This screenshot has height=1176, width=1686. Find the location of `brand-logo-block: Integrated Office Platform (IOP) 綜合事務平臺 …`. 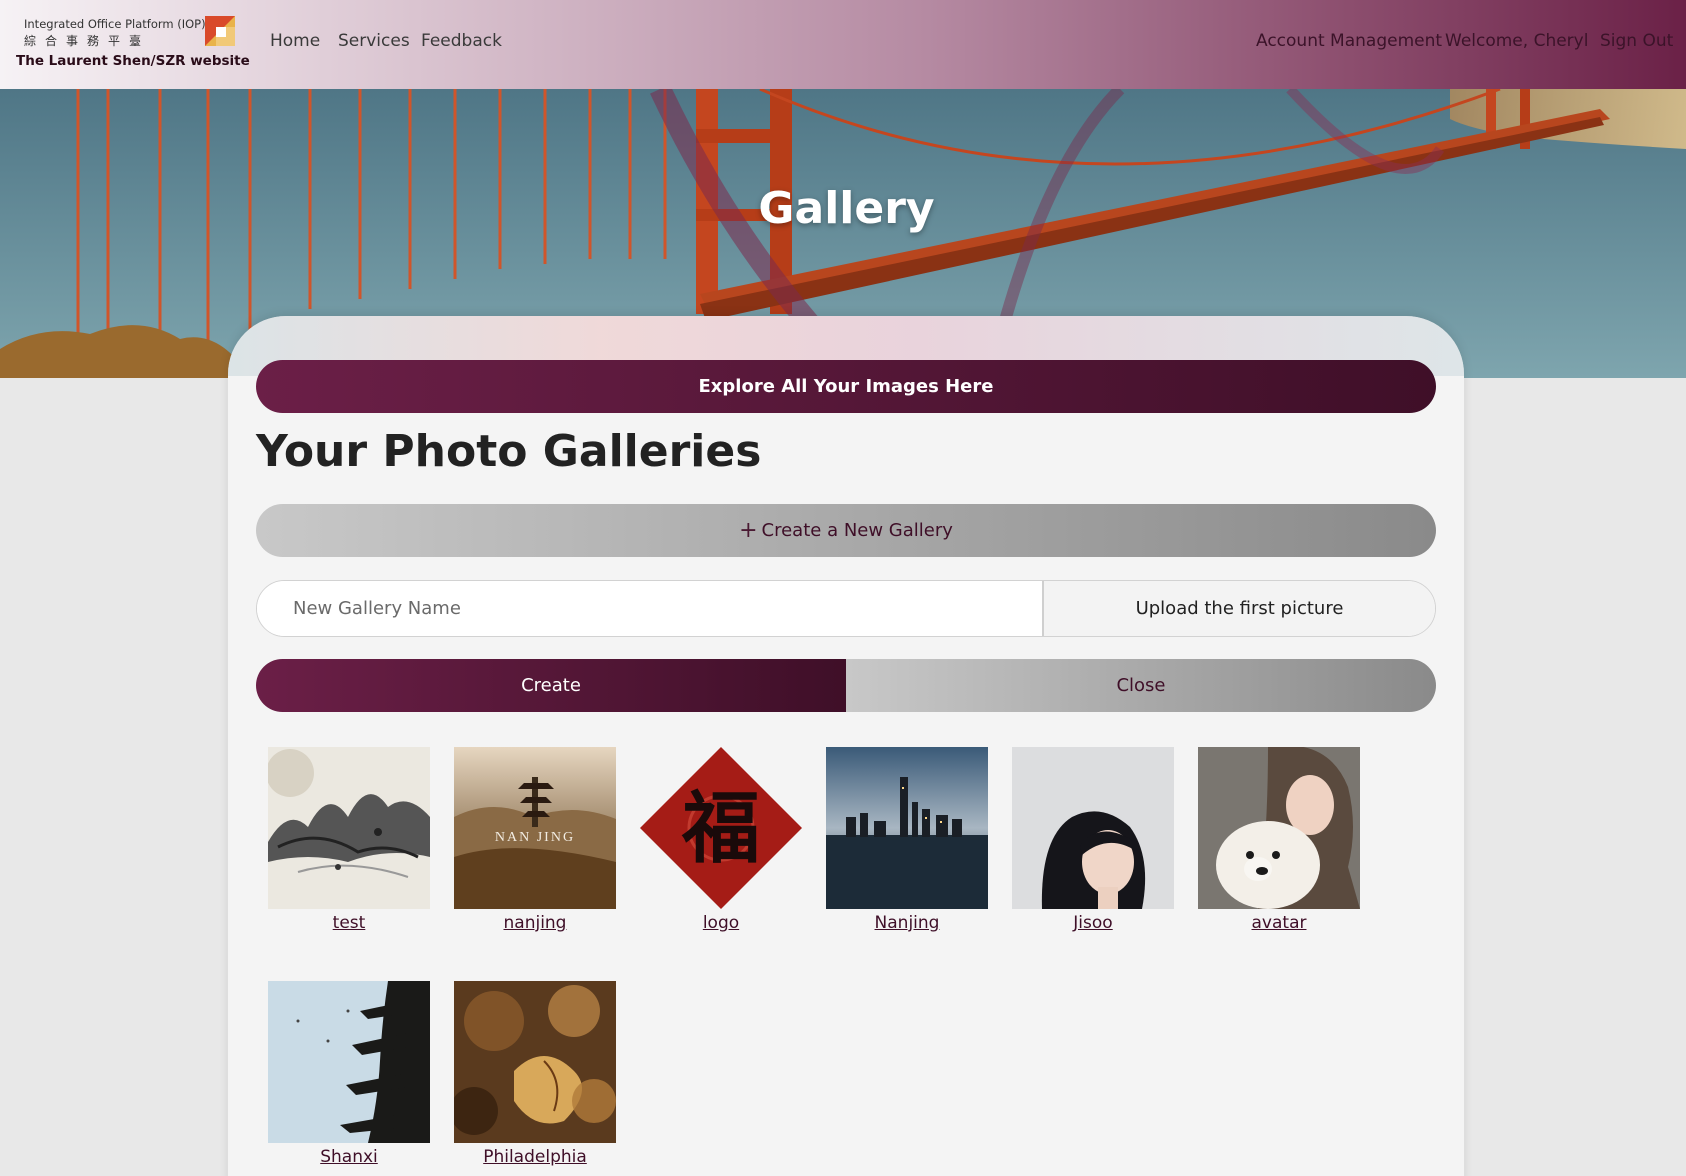

brand-logo-block: Integrated Office Platform (IOP) 綜合事務平臺 … is located at coordinates (133, 43).